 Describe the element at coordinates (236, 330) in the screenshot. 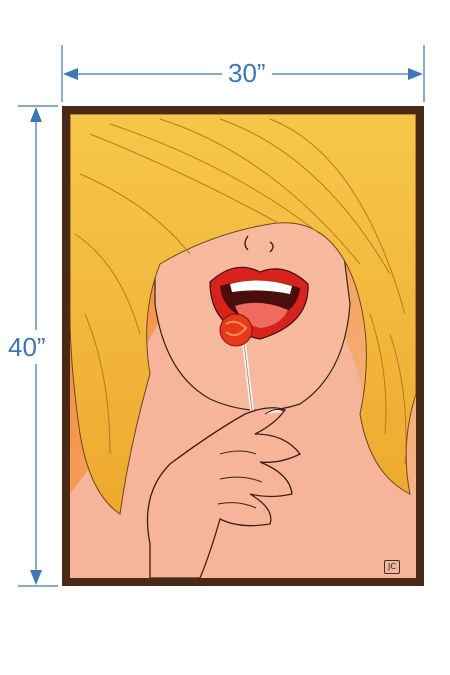

I see `lollipop-candy` at that location.